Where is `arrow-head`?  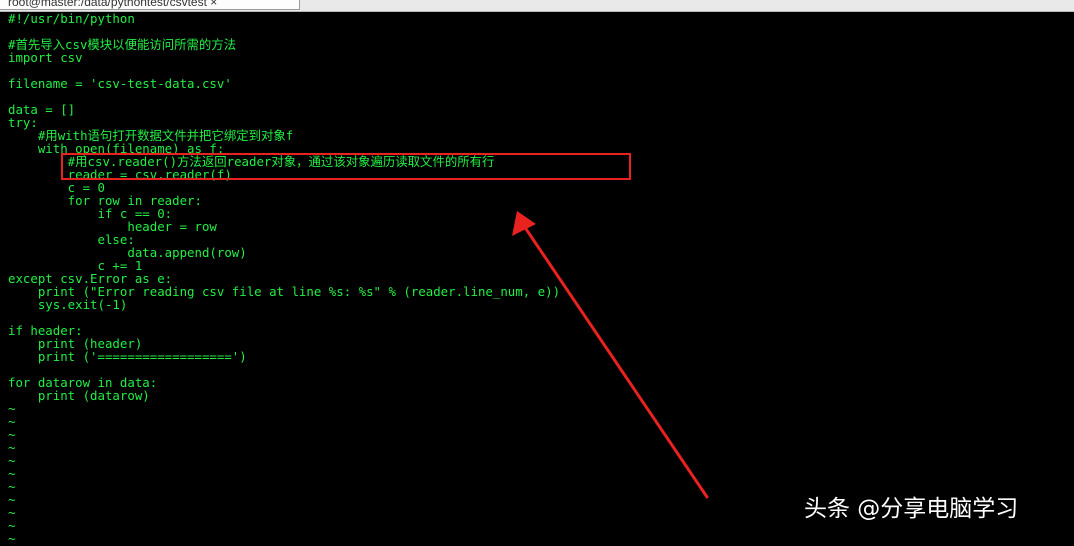
arrow-head is located at coordinates (524, 223).